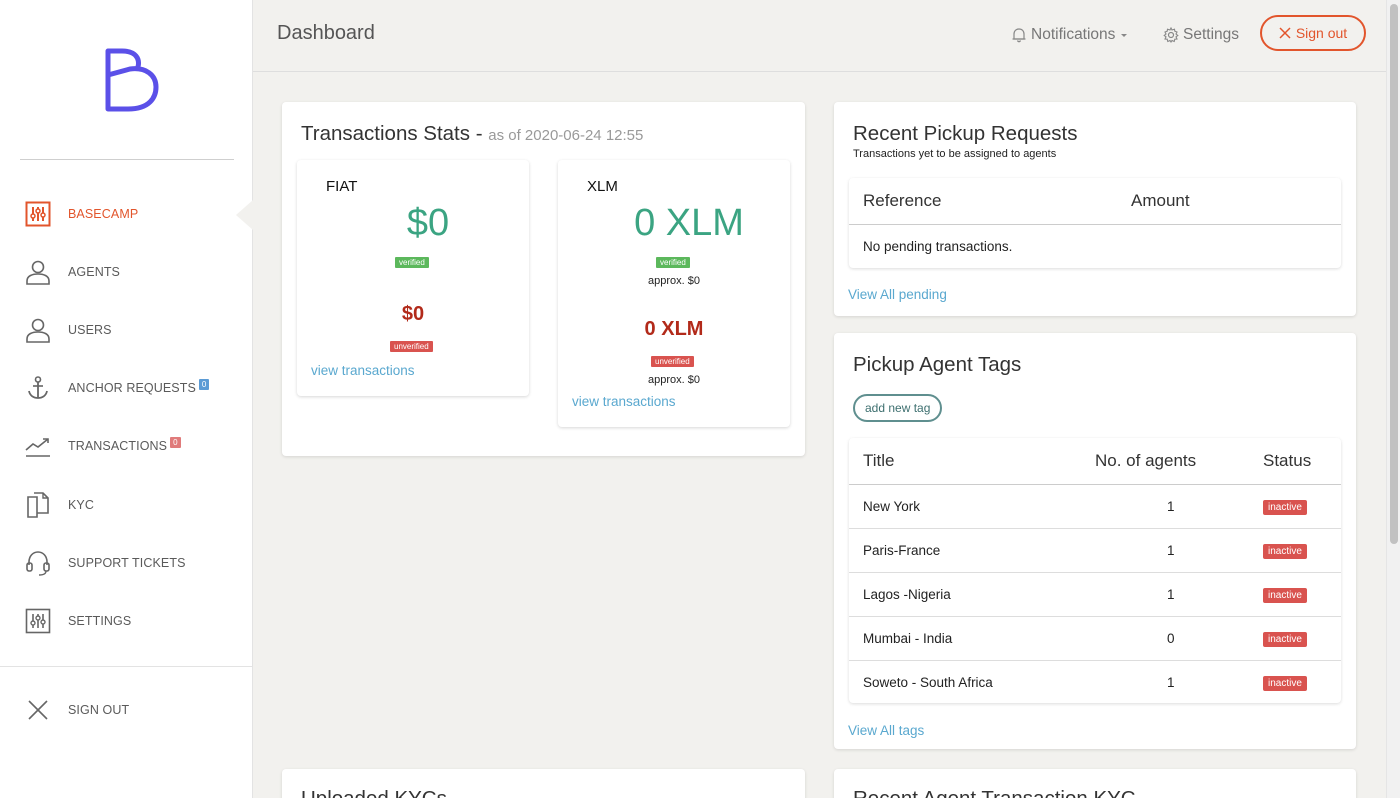 This screenshot has height=798, width=1400. Describe the element at coordinates (886, 730) in the screenshot. I see `view-all-tags-link: View All tags` at that location.